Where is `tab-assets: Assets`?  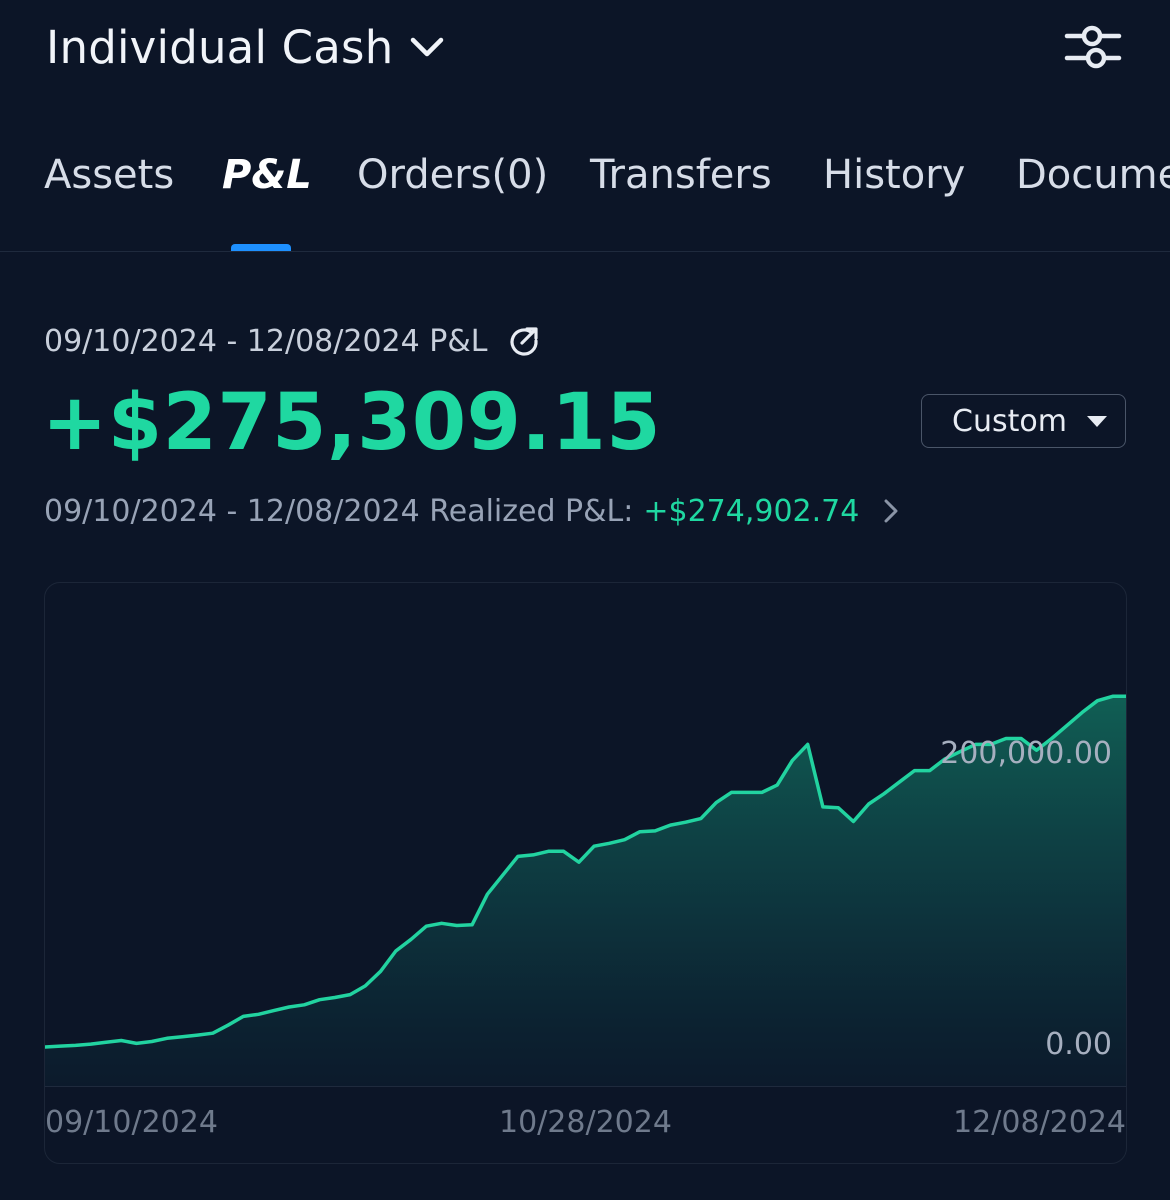 tab-assets: Assets is located at coordinates (109, 175).